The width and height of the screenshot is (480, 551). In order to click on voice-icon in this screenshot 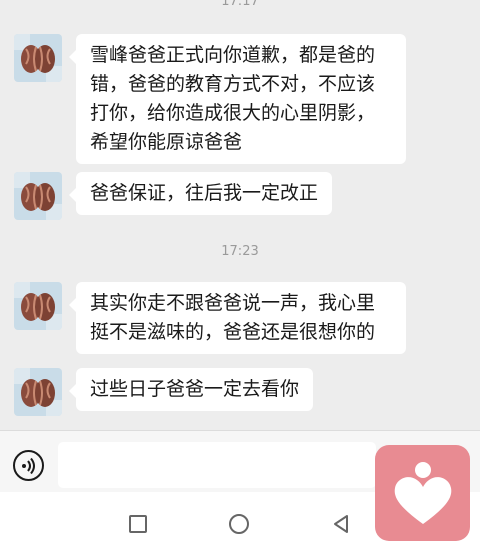, I will do `click(28, 465)`.